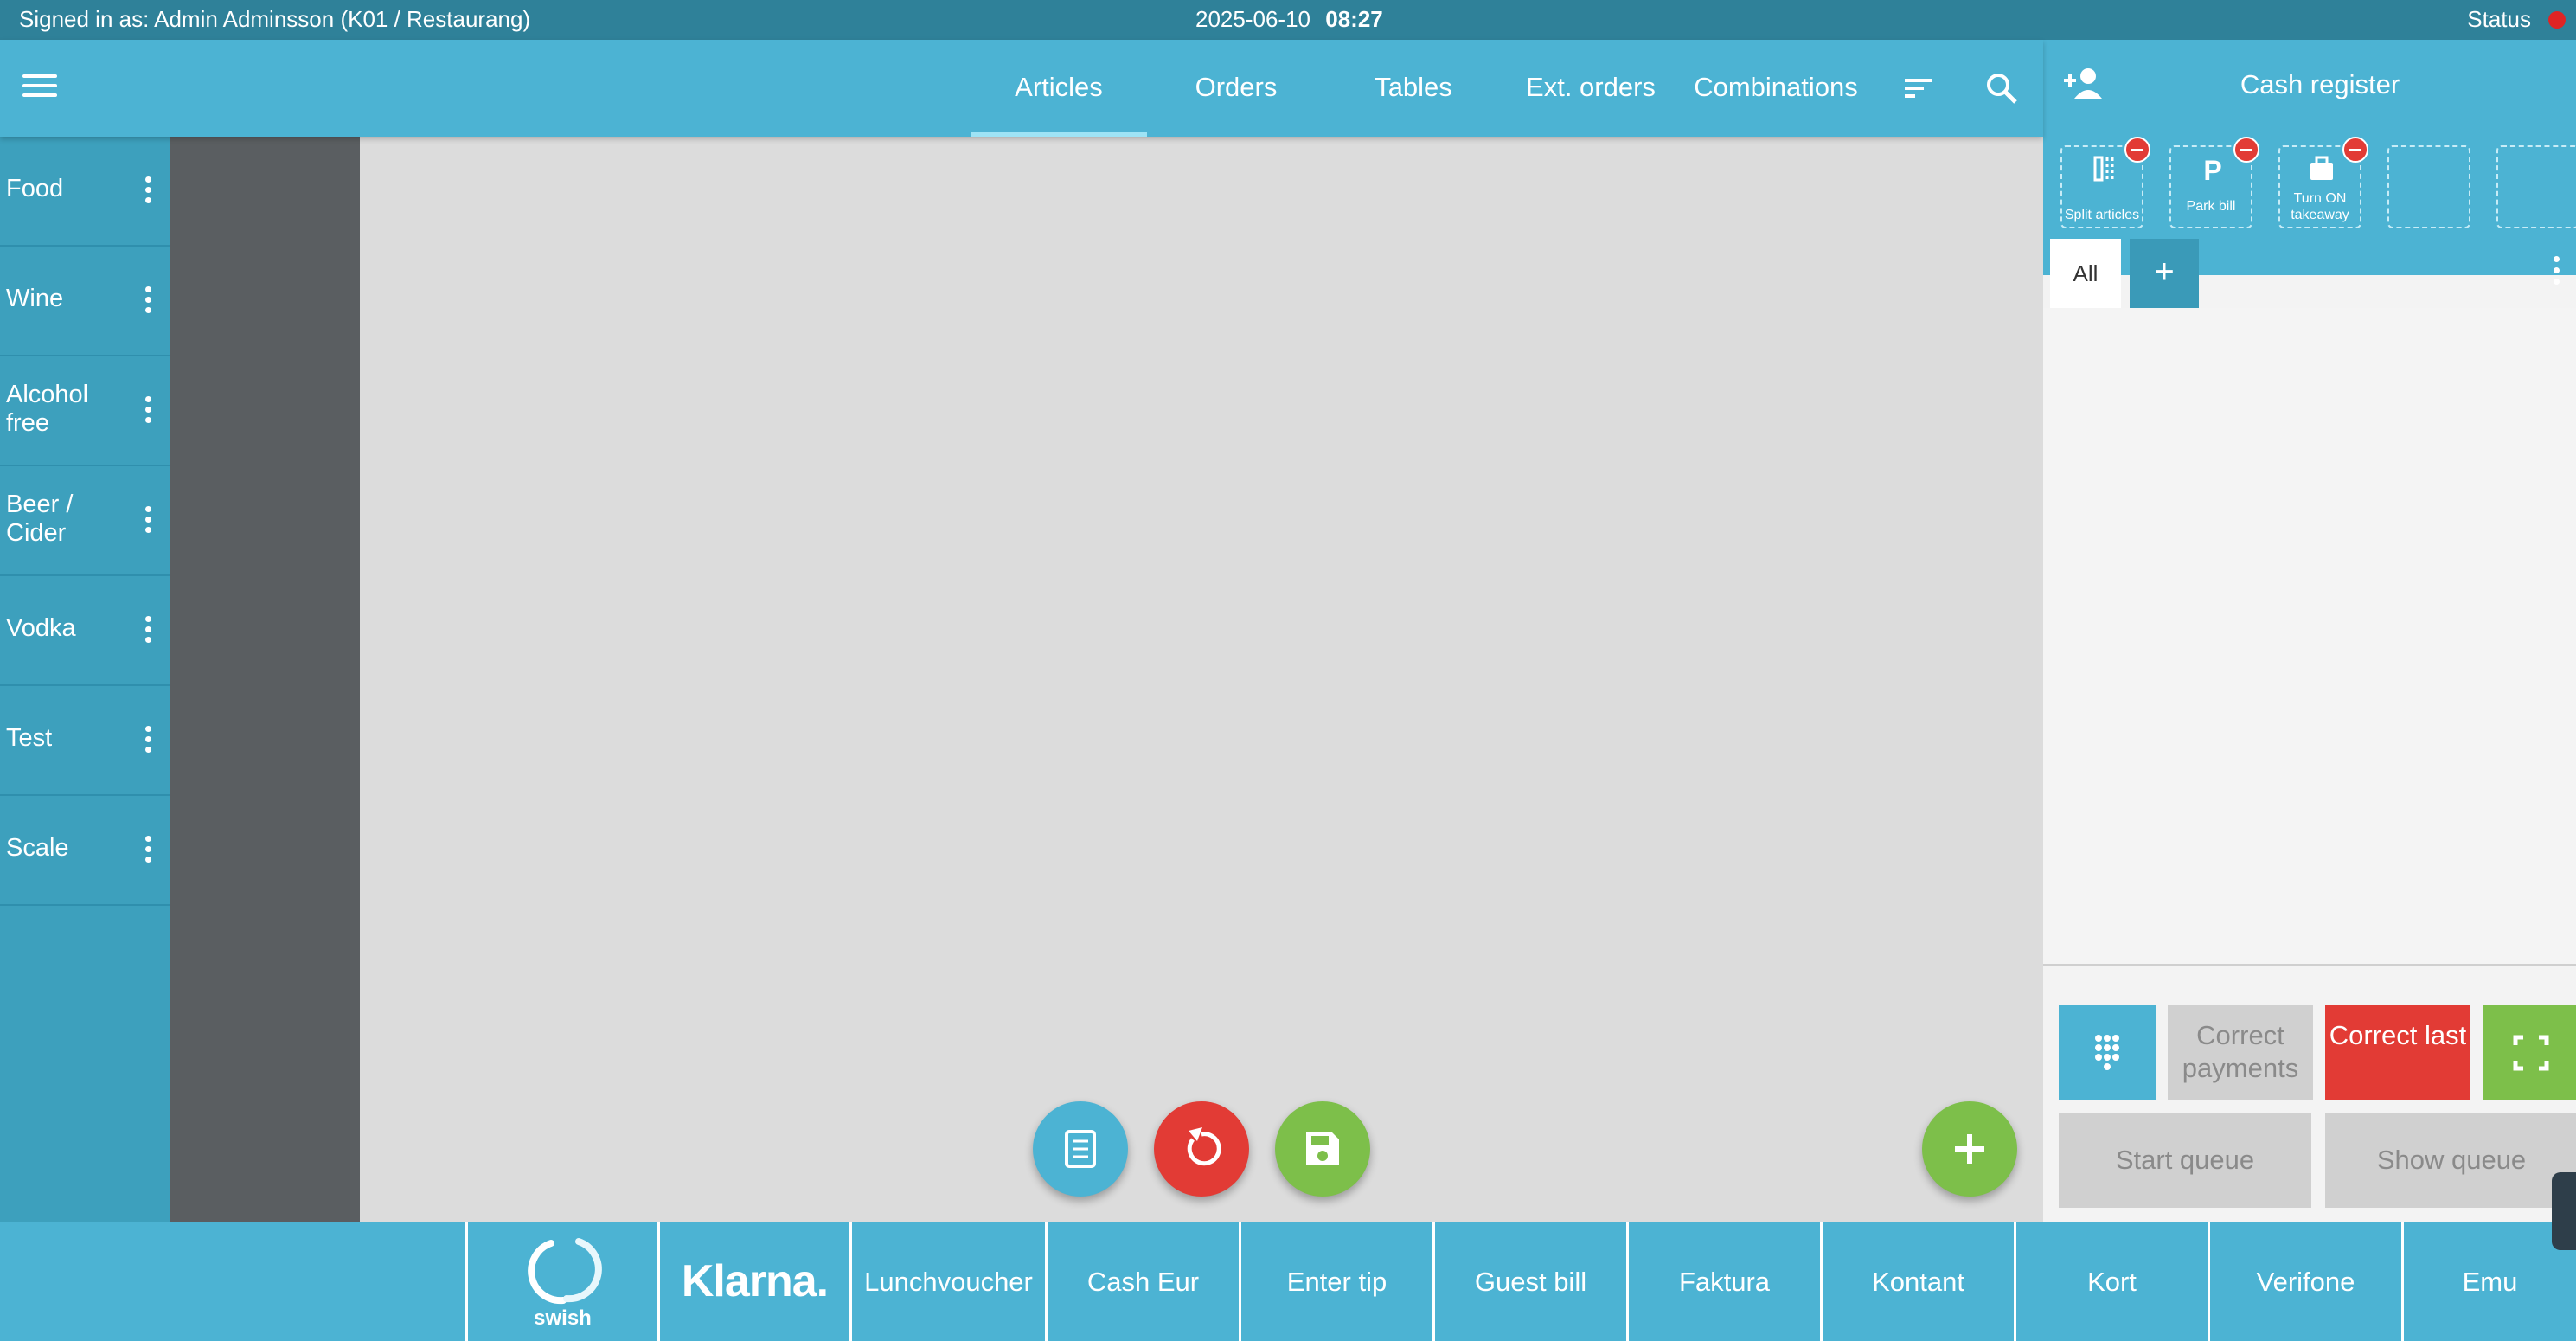  What do you see at coordinates (85, 851) in the screenshot?
I see `category-scale: Scale` at bounding box center [85, 851].